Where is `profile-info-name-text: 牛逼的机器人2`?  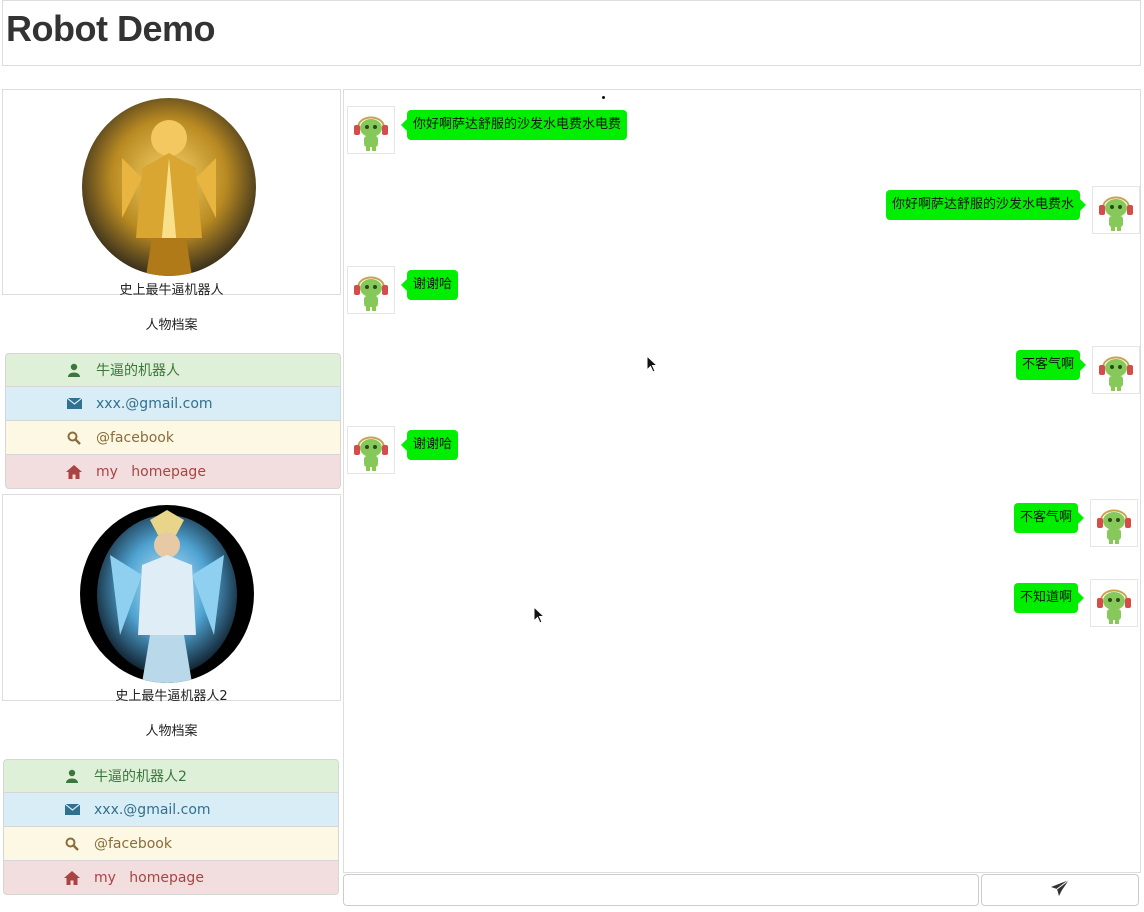
profile-info-name-text: 牛逼的机器人2 is located at coordinates (140, 777).